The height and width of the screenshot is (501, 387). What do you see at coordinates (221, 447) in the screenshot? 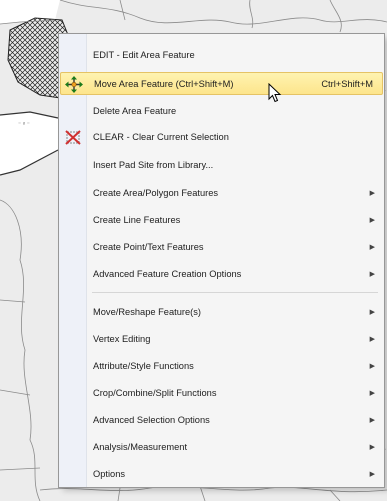
I see `menu-item-analysis-measurement: Analysis/Measurement ▶` at bounding box center [221, 447].